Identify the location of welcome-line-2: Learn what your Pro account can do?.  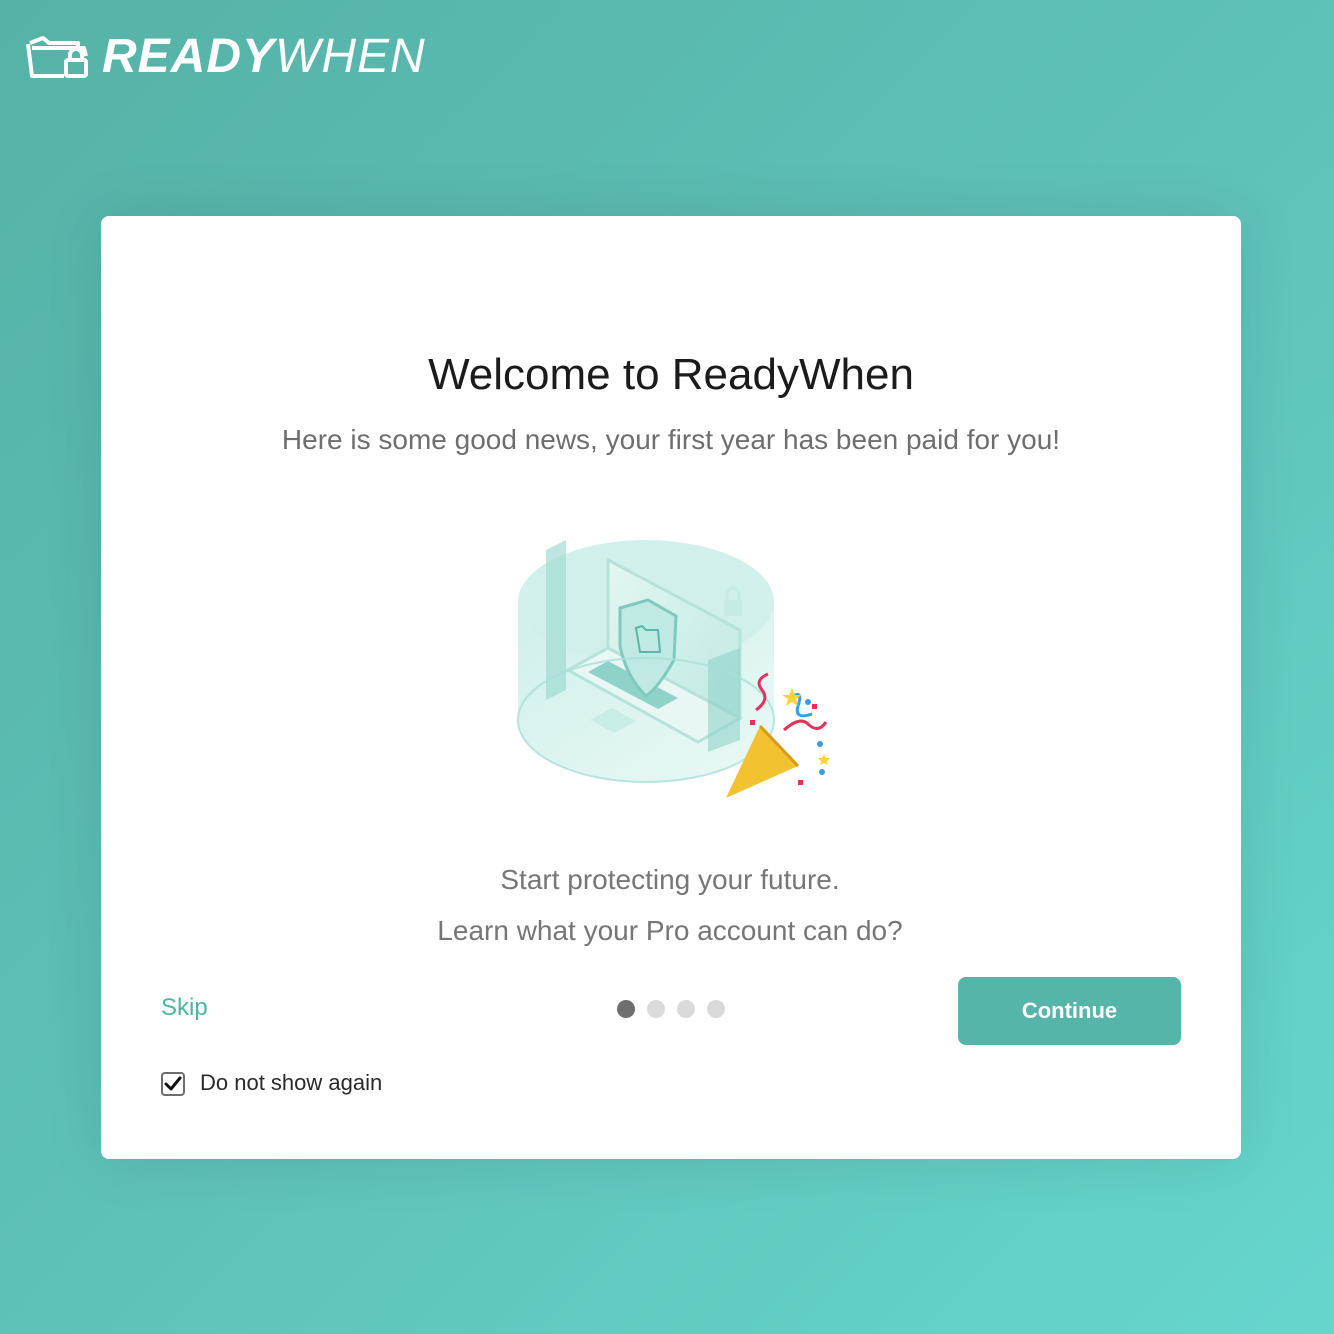
(670, 930).